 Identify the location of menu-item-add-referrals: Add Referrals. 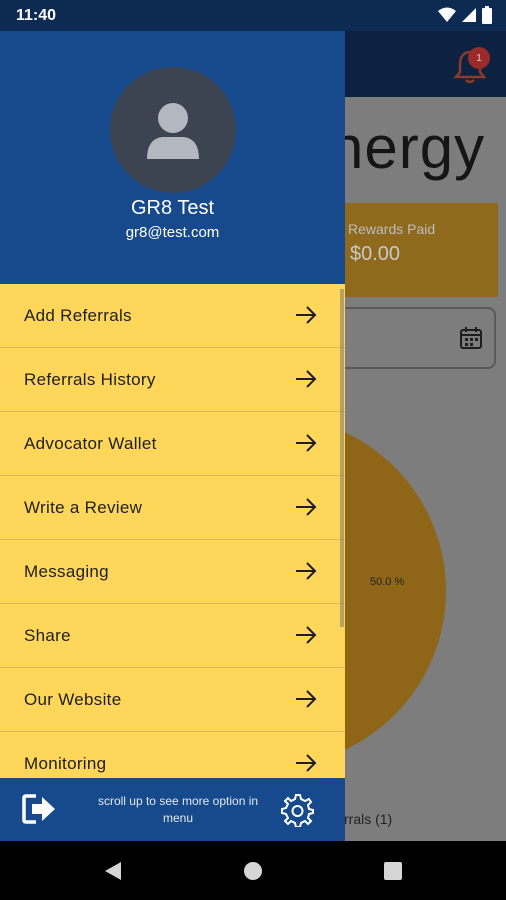
(172, 316).